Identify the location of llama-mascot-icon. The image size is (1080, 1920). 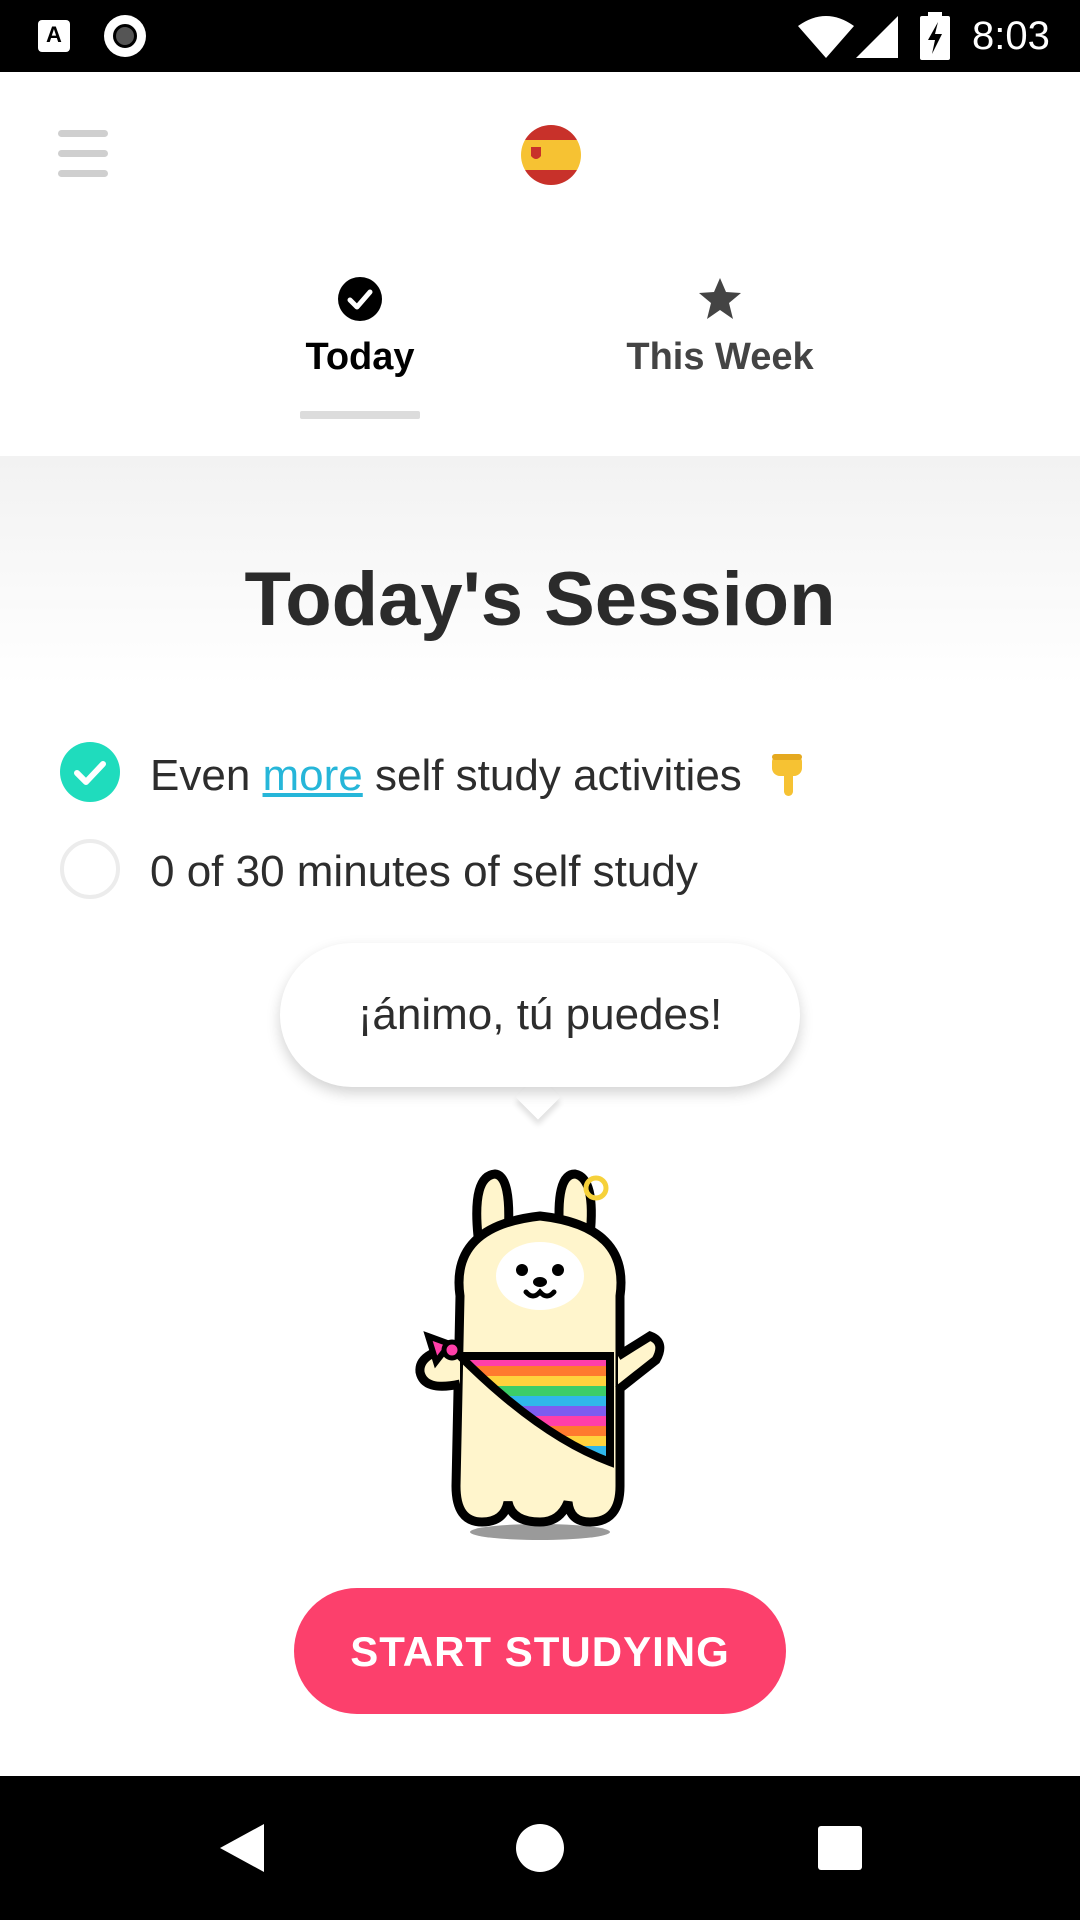
(540, 1354).